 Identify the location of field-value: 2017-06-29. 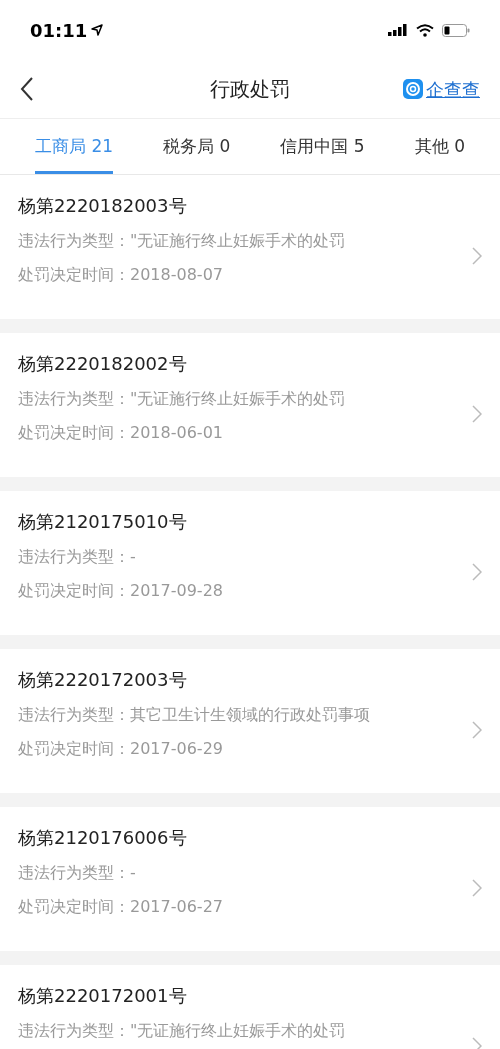
(176, 749).